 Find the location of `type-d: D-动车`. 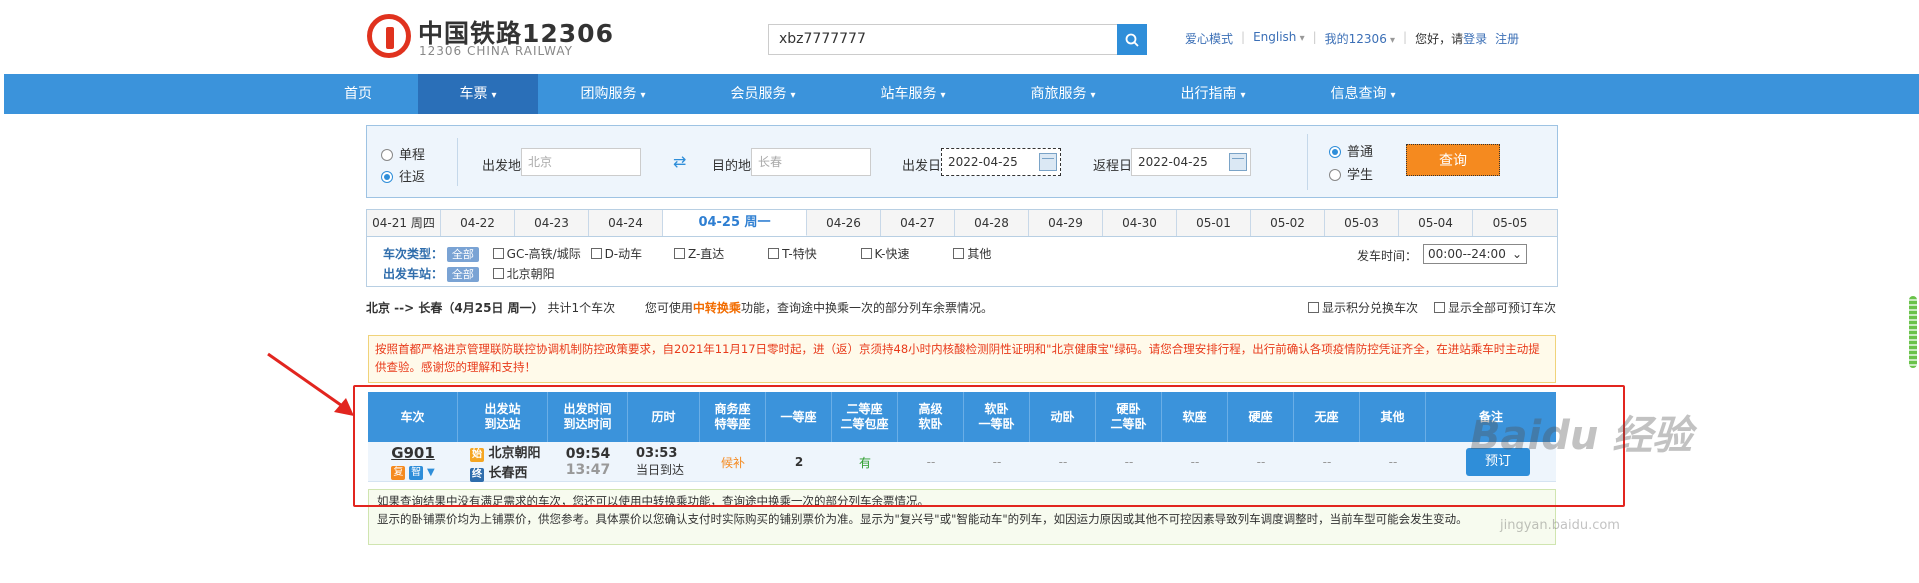

type-d: D-动车 is located at coordinates (616, 254).